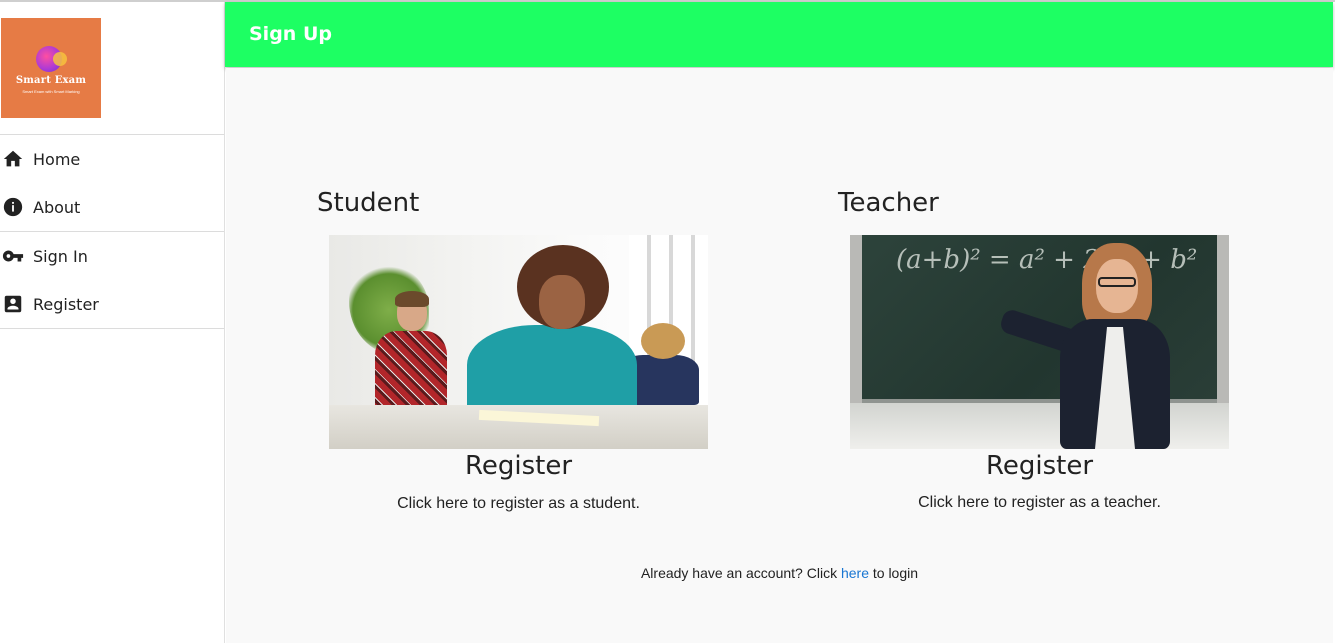  I want to click on student-image-boy-right-hair, so click(663, 341).